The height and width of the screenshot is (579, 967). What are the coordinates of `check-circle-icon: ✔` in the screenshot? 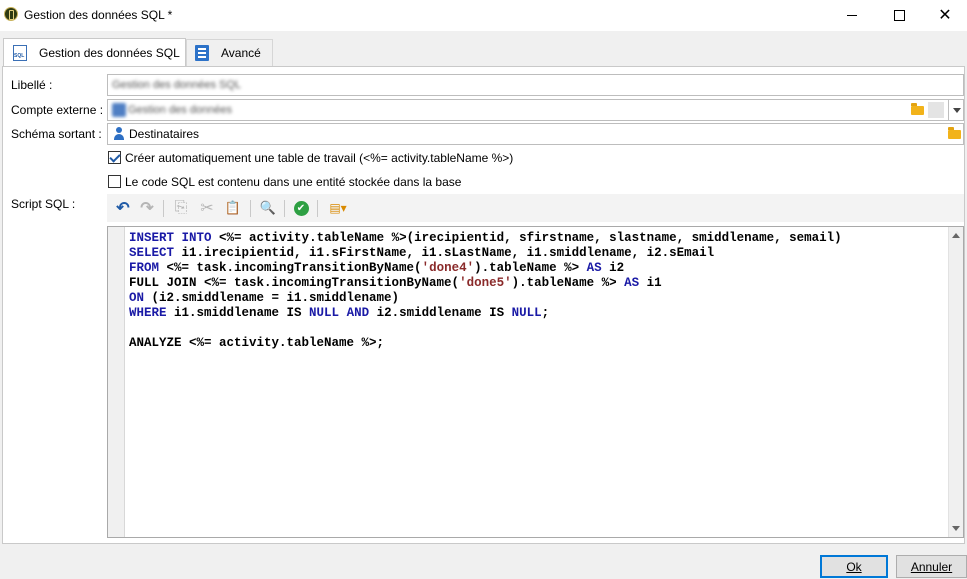 It's located at (301, 208).